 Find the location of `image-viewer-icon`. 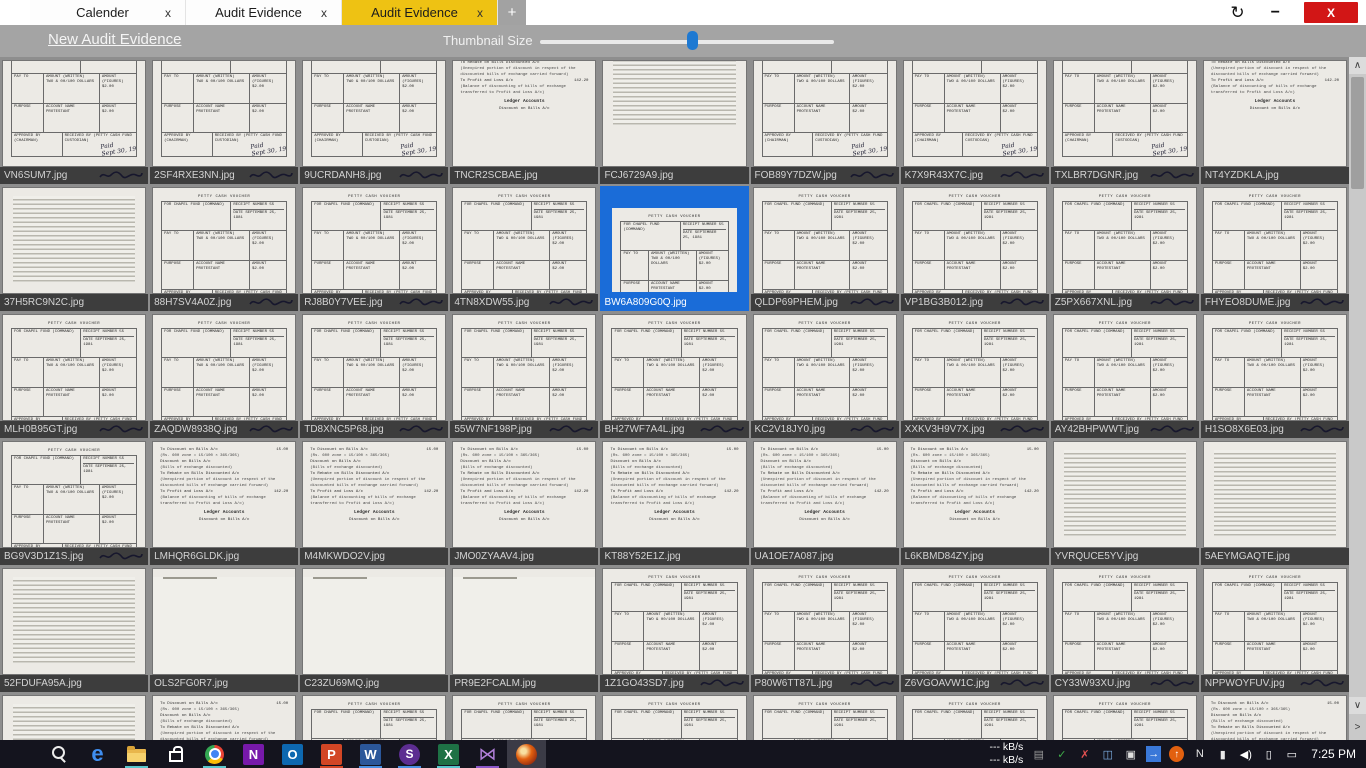

image-viewer-icon is located at coordinates (526, 754).